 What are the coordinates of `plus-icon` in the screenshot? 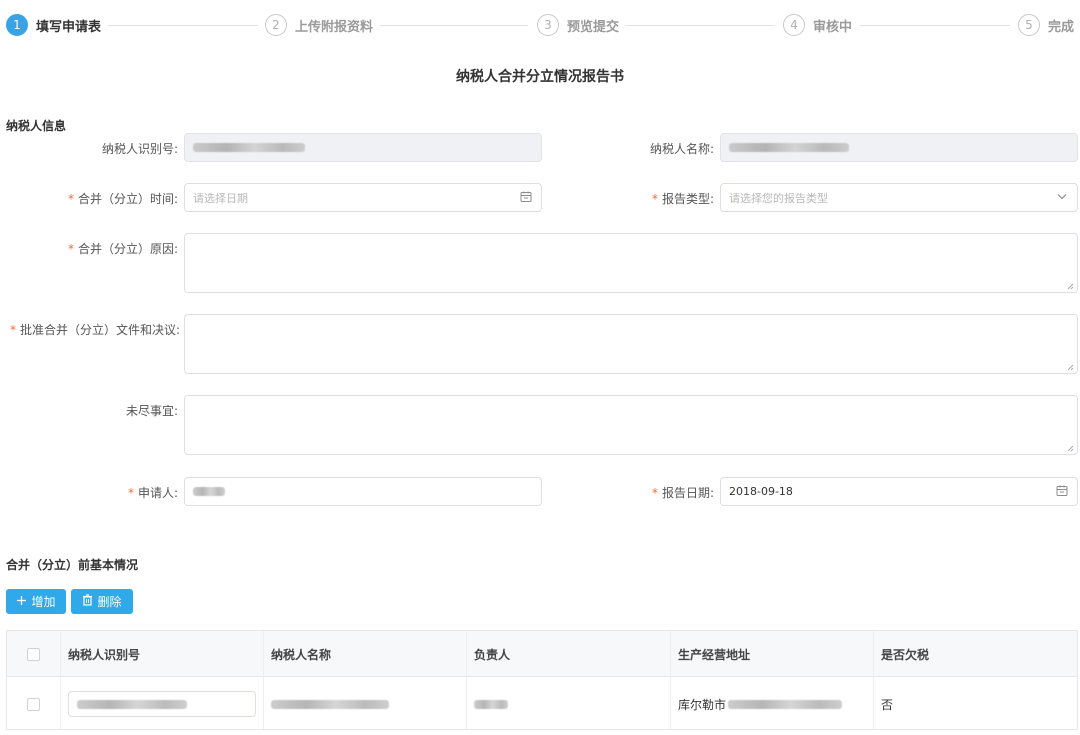 It's located at (21, 602).